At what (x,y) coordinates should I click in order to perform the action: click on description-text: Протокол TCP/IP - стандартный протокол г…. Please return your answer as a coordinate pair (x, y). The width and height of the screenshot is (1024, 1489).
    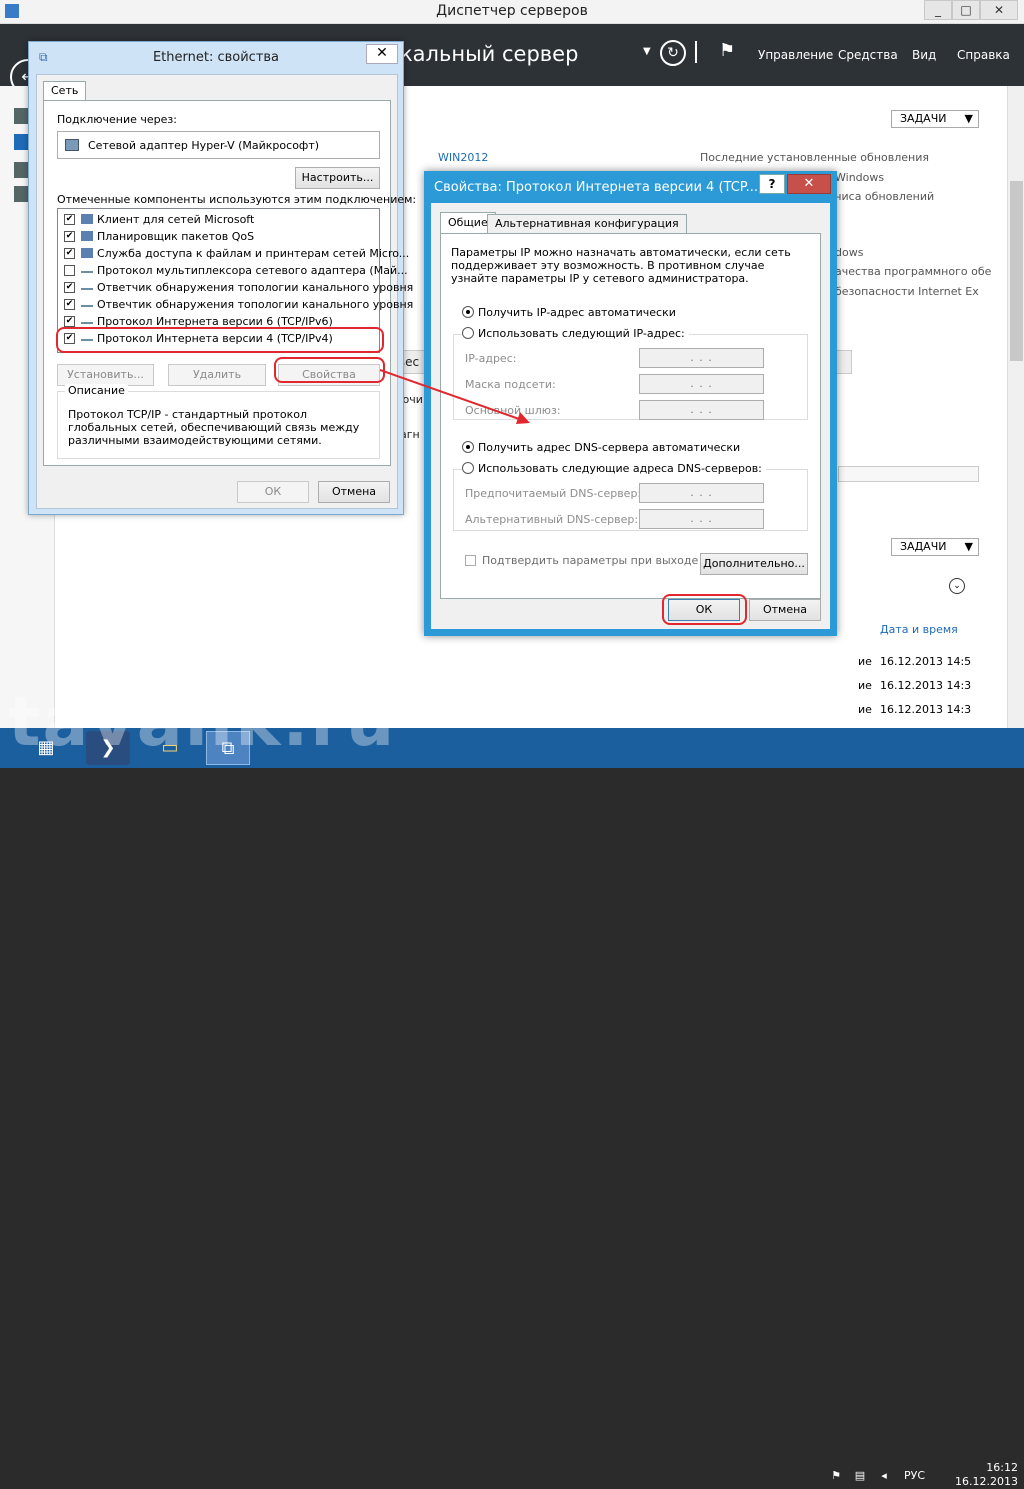
    Looking at the image, I should click on (214, 427).